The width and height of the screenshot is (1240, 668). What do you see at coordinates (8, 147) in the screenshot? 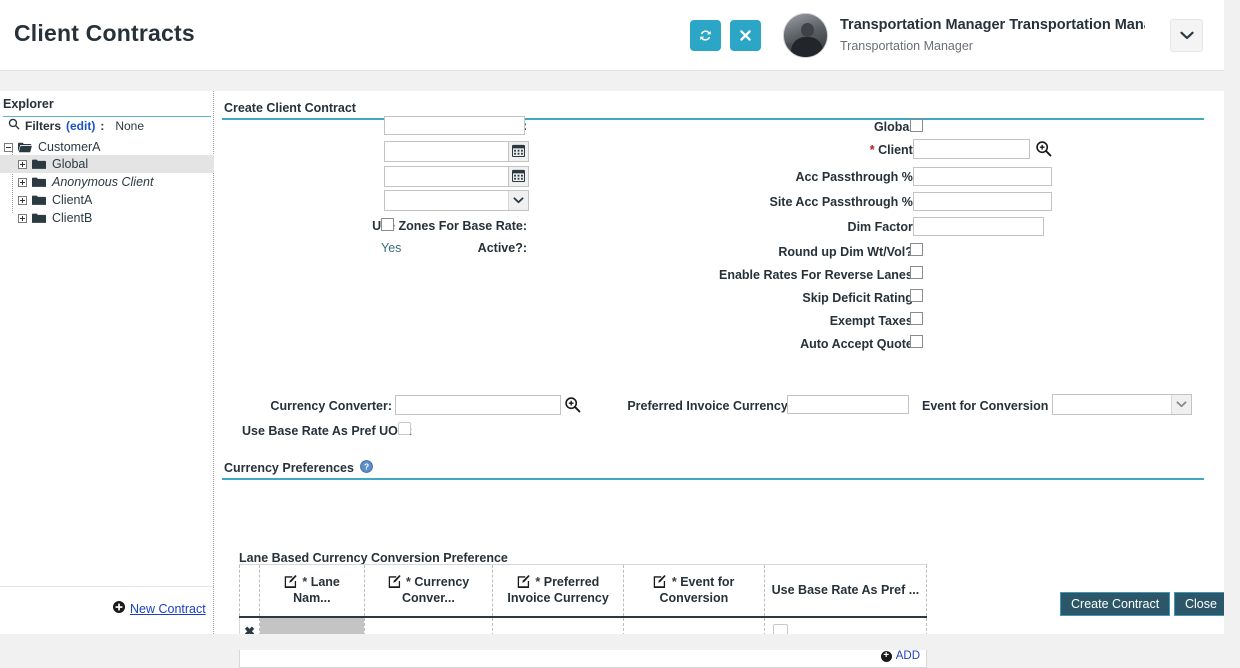
I see `tree-toggle-customera` at bounding box center [8, 147].